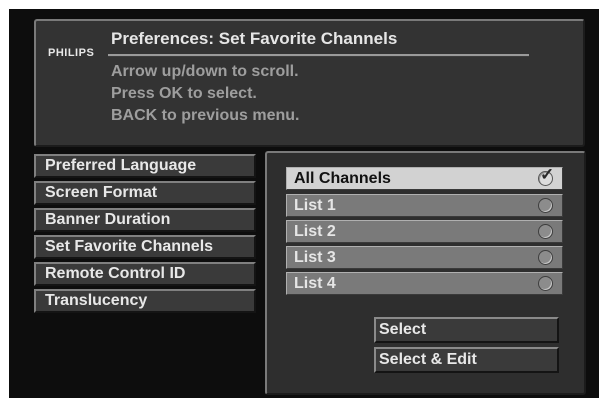 This screenshot has width=599, height=398. Describe the element at coordinates (318, 55) in the screenshot. I see `title-divider` at that location.